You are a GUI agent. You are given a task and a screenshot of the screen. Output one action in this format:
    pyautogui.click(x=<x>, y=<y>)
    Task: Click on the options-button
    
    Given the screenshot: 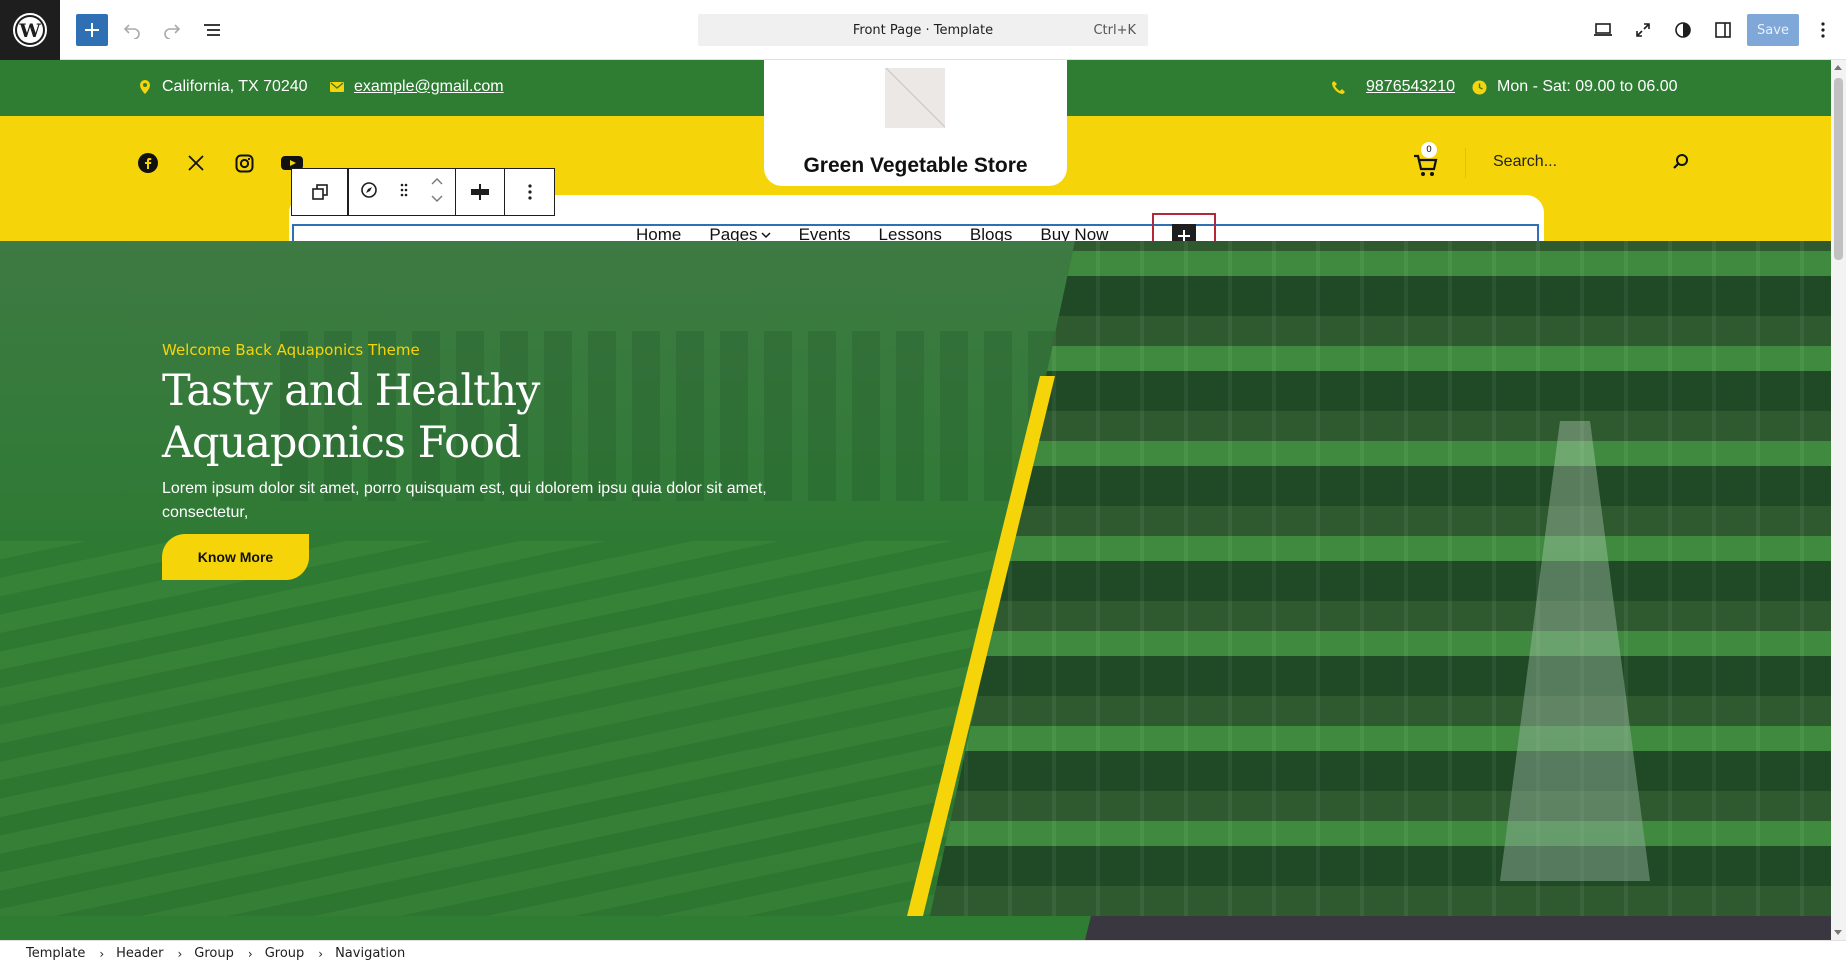 What is the action you would take?
    pyautogui.click(x=1823, y=30)
    